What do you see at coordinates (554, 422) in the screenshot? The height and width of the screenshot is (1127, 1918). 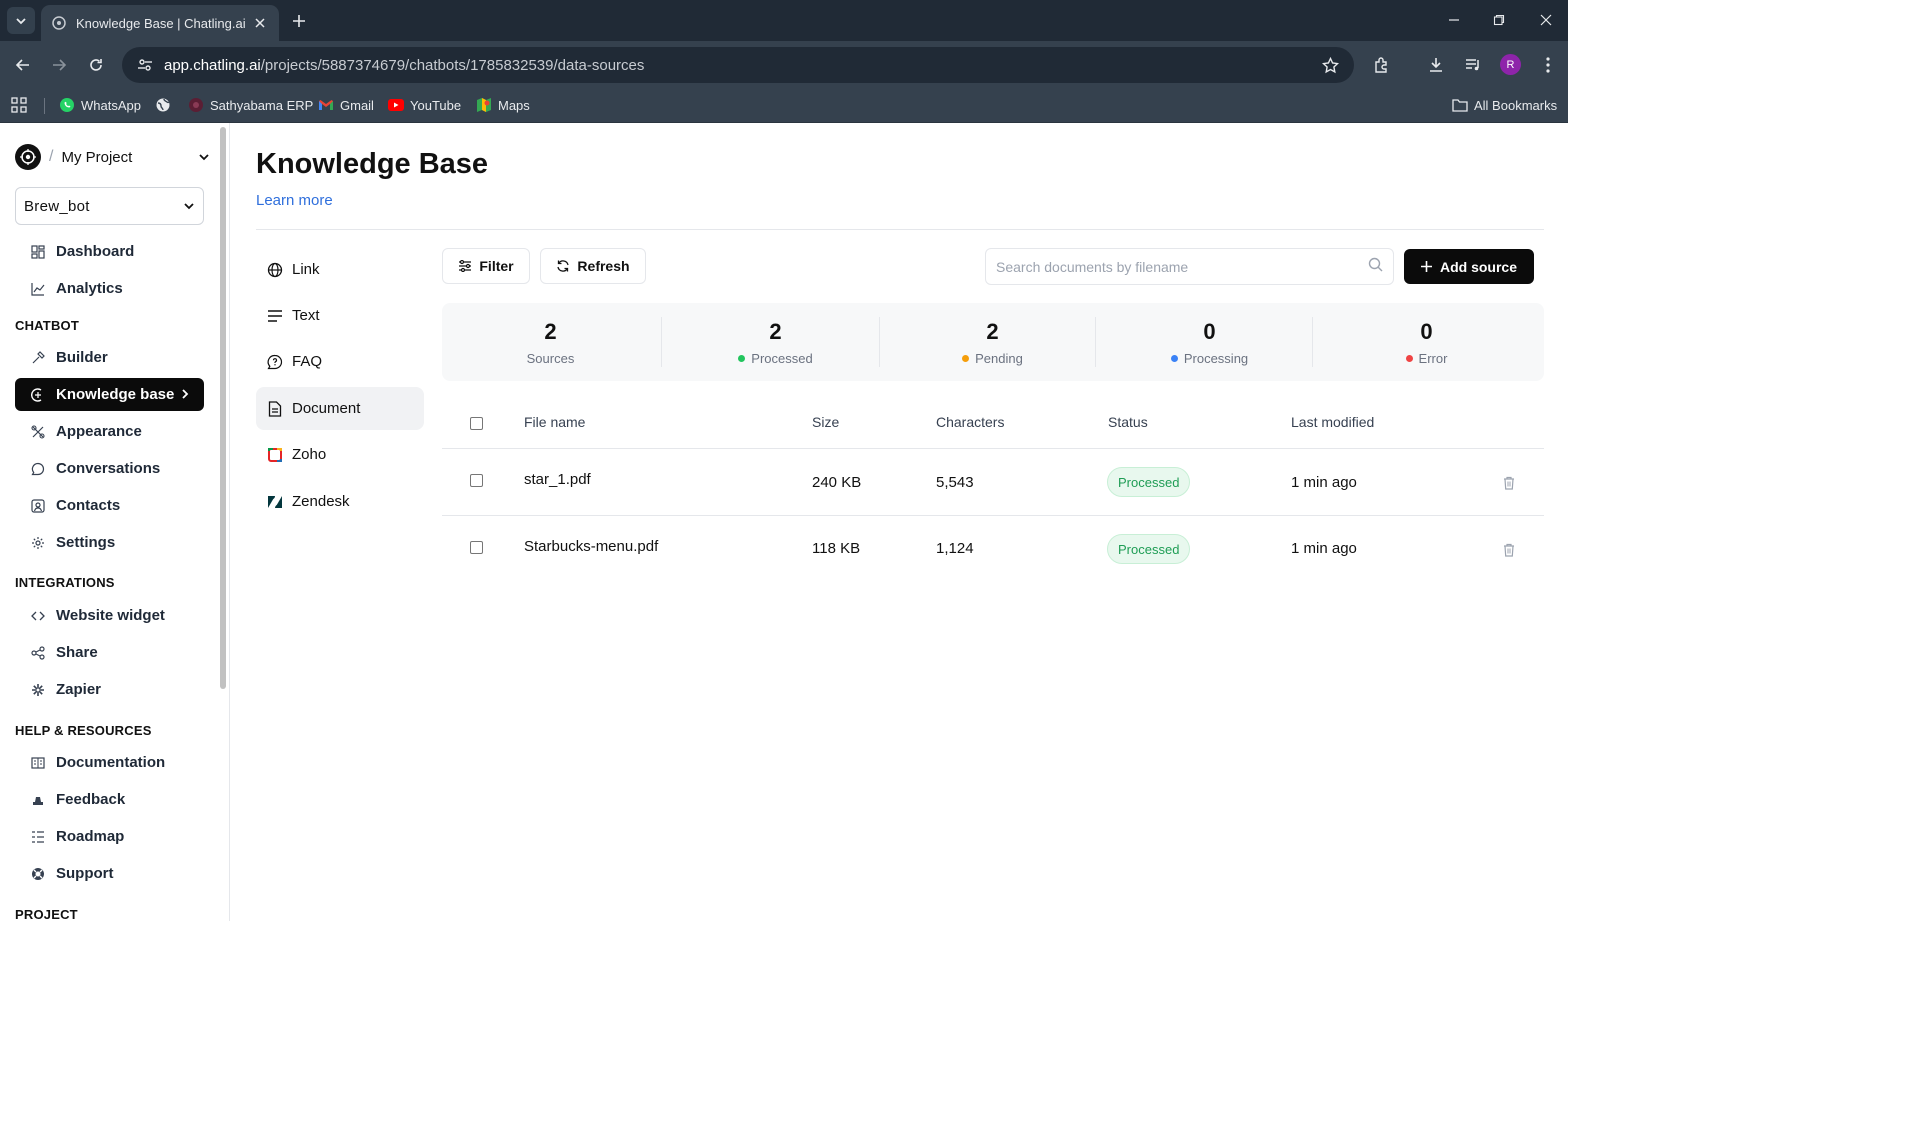 I see `column-header-file-name: File name` at bounding box center [554, 422].